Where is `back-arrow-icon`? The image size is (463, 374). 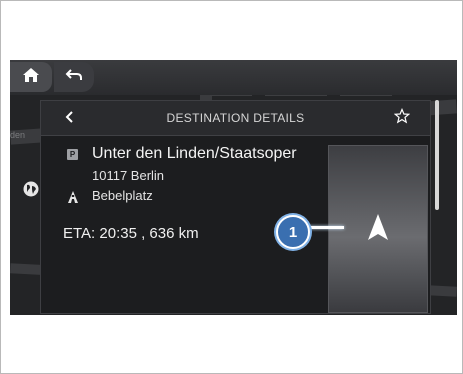
back-arrow-icon is located at coordinates (74, 77).